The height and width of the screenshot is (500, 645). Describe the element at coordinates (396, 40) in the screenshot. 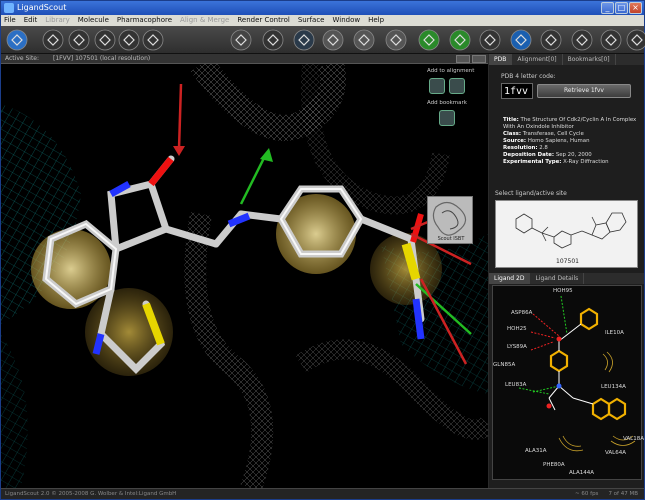

I see `refresh-icon` at that location.